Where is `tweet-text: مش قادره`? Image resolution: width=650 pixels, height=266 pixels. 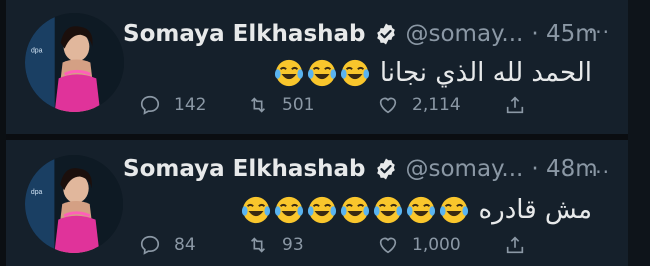 tweet-text: مش قادره is located at coordinates (535, 210).